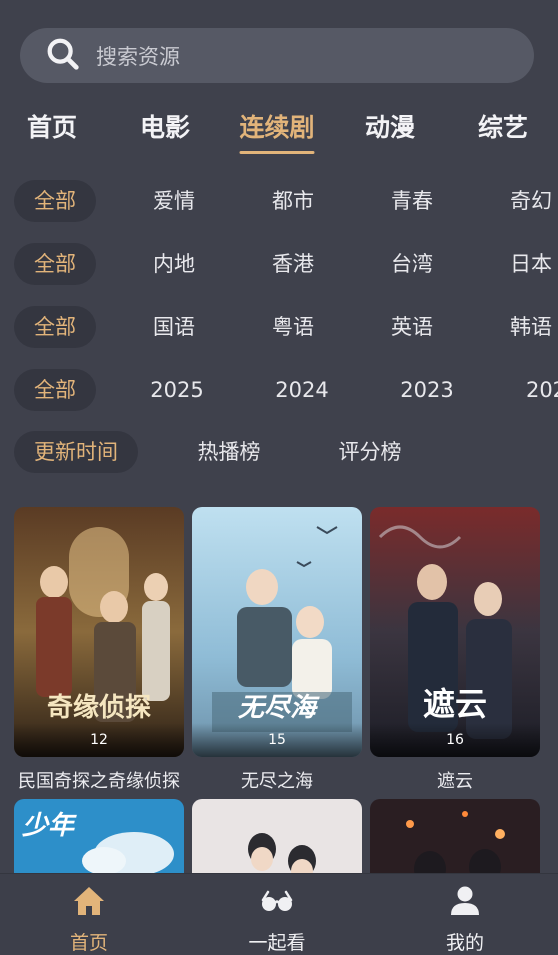  I want to click on tab-home: 首页, so click(52, 126).